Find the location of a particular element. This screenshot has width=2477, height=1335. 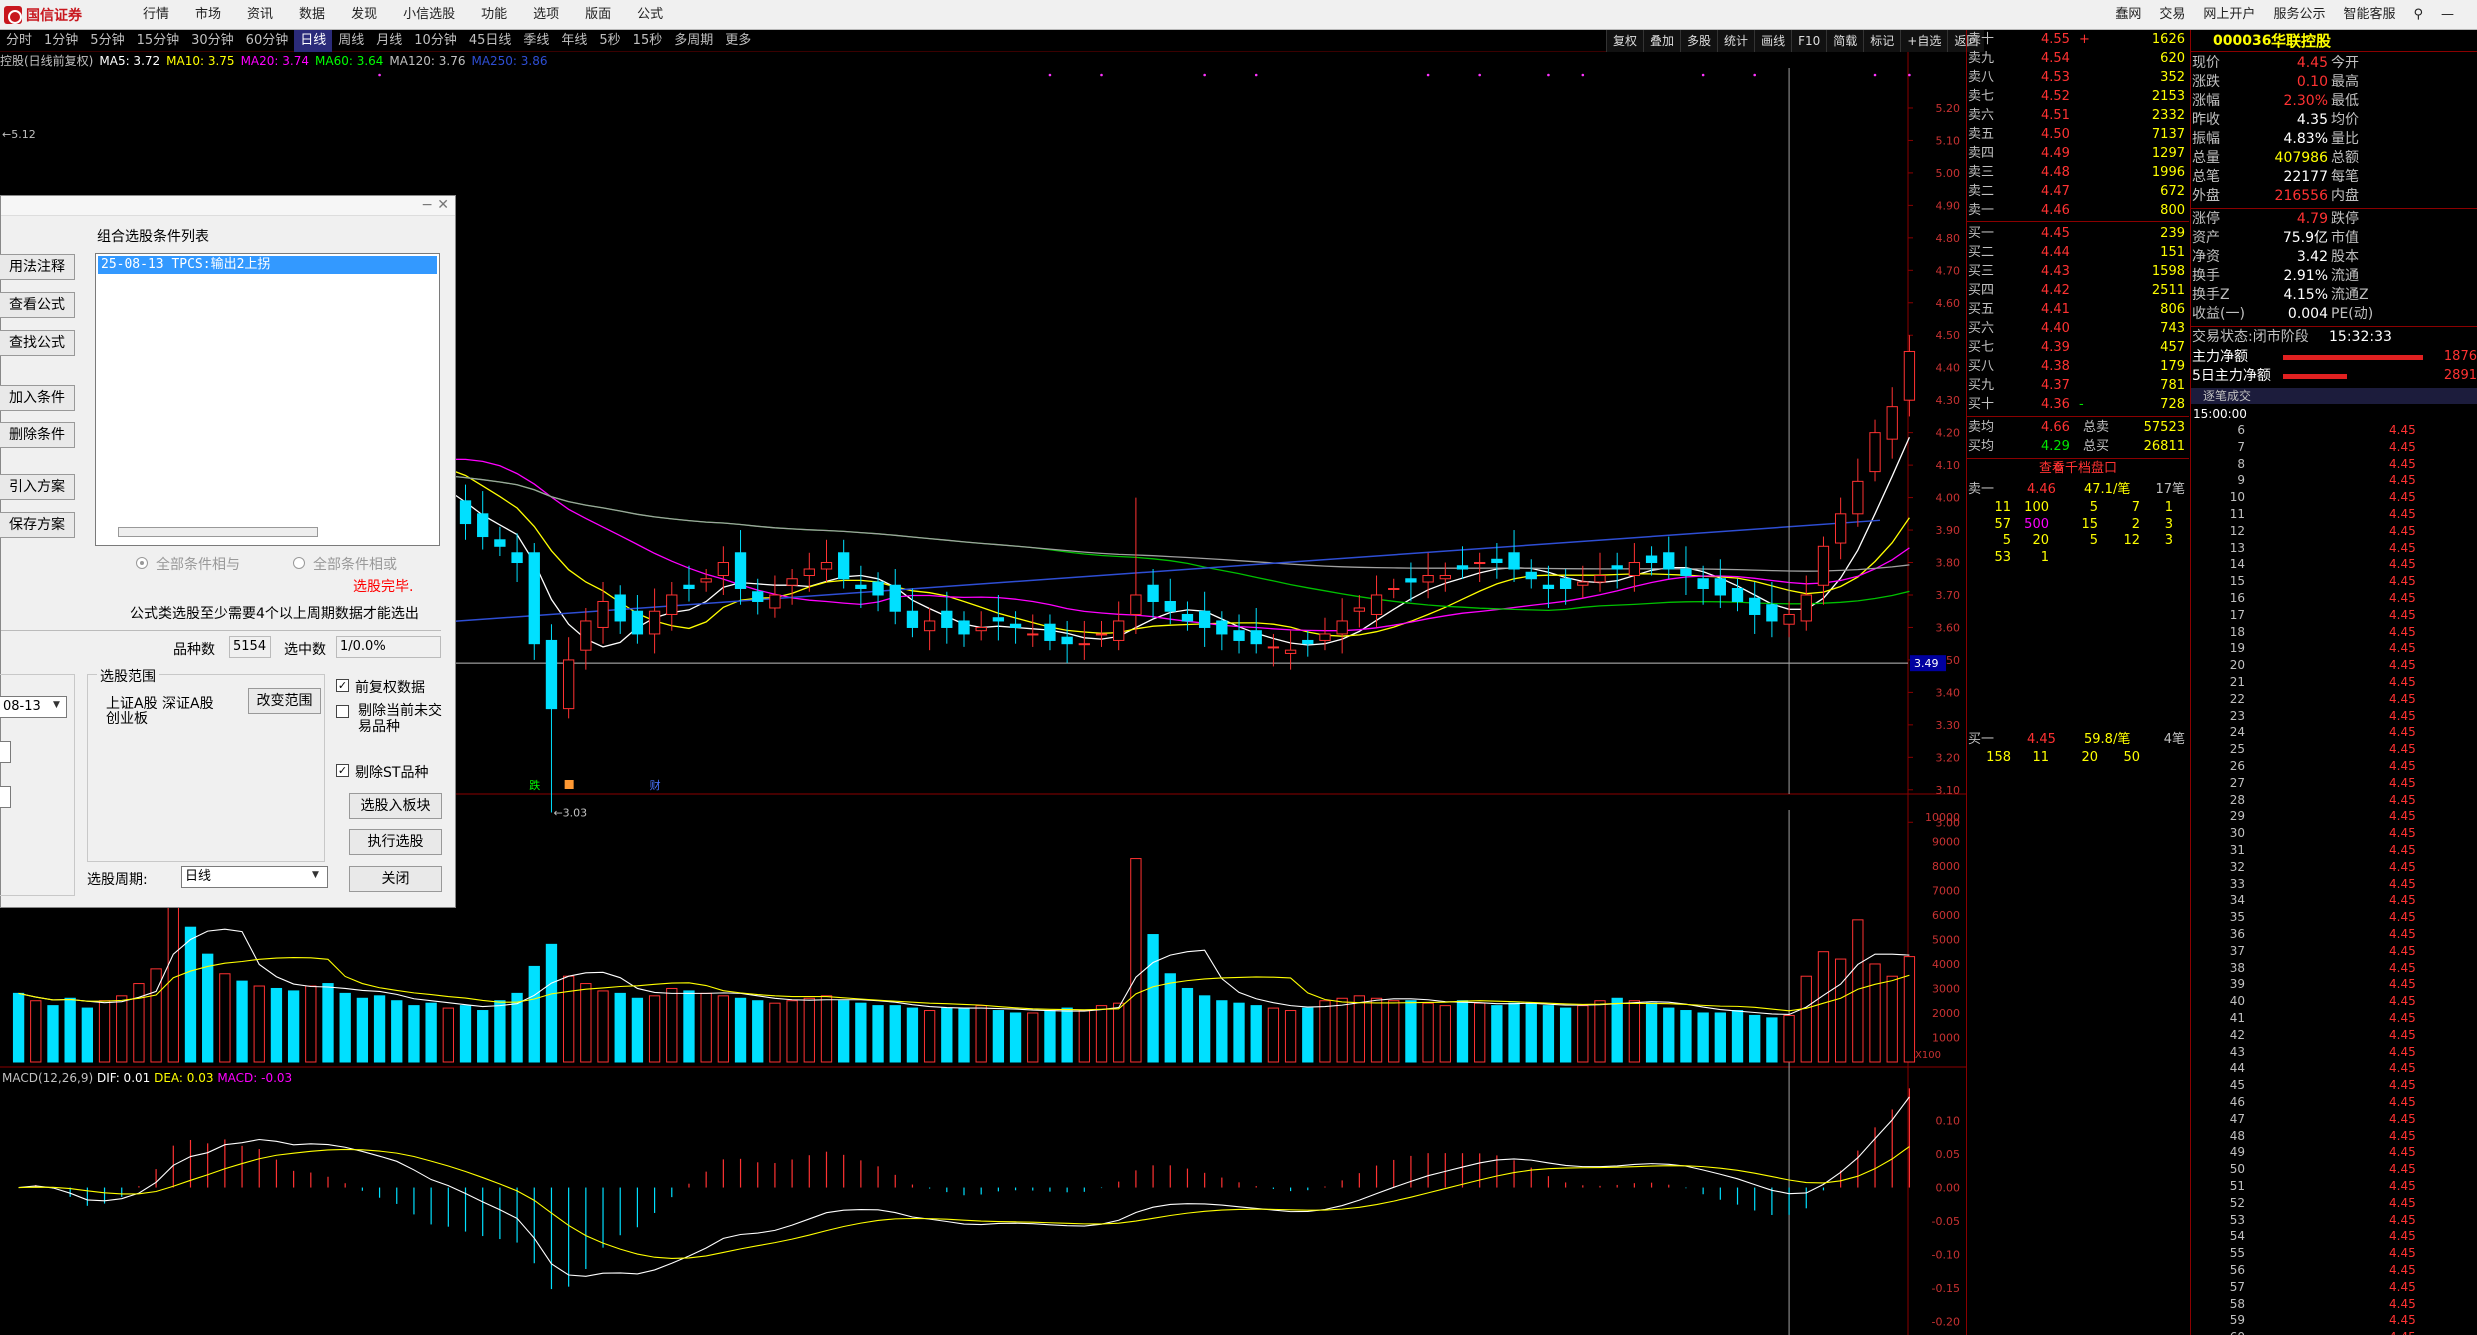

ask-level-9: 卖一 4.46 800 is located at coordinates (2078, 210).